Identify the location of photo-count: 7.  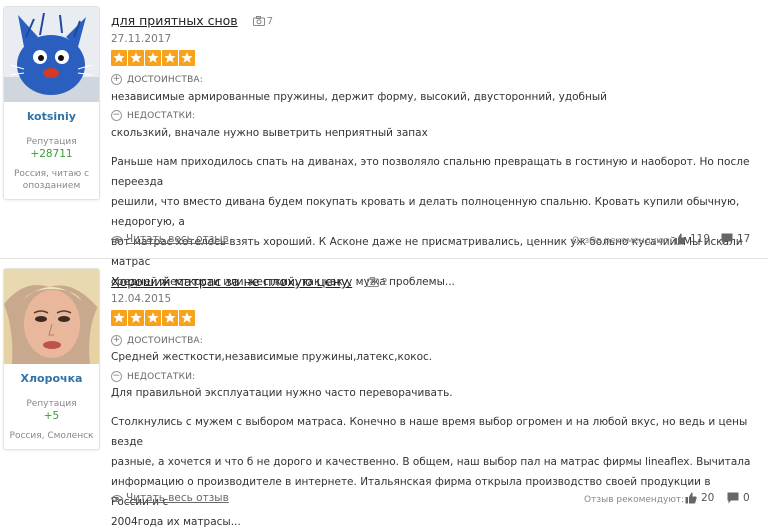
(263, 21).